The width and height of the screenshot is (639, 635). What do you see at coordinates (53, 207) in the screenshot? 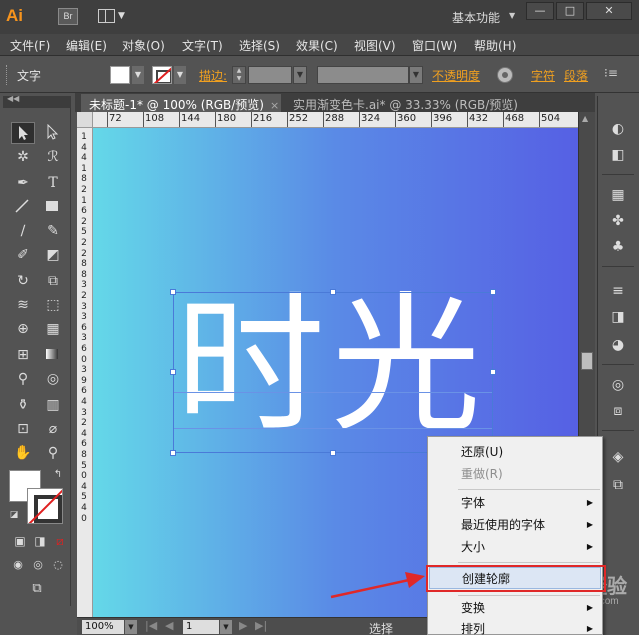
I see `rectangle-tool` at bounding box center [53, 207].